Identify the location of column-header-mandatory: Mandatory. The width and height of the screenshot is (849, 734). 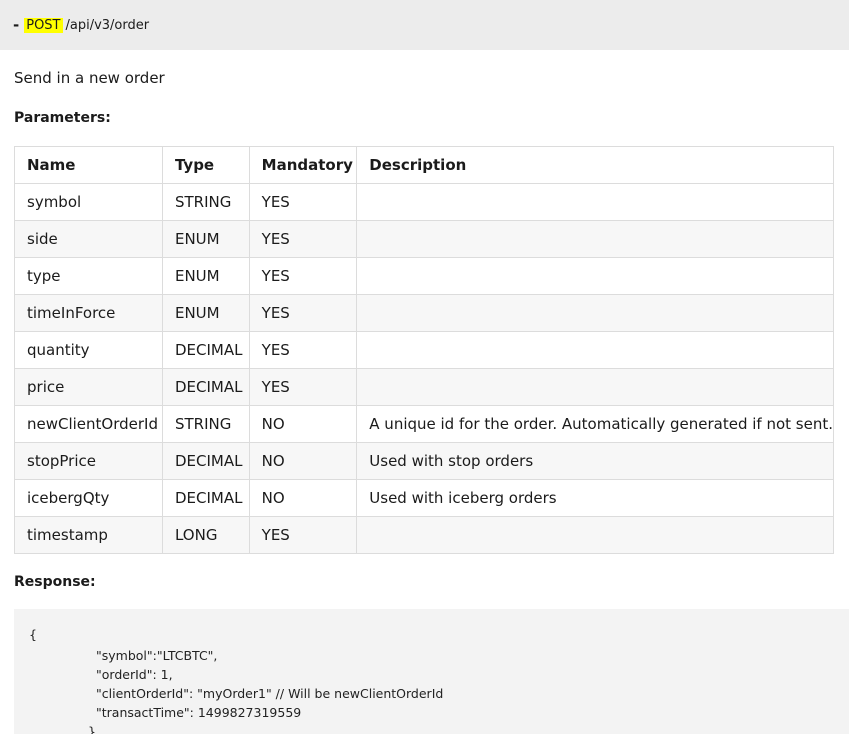
(303, 165).